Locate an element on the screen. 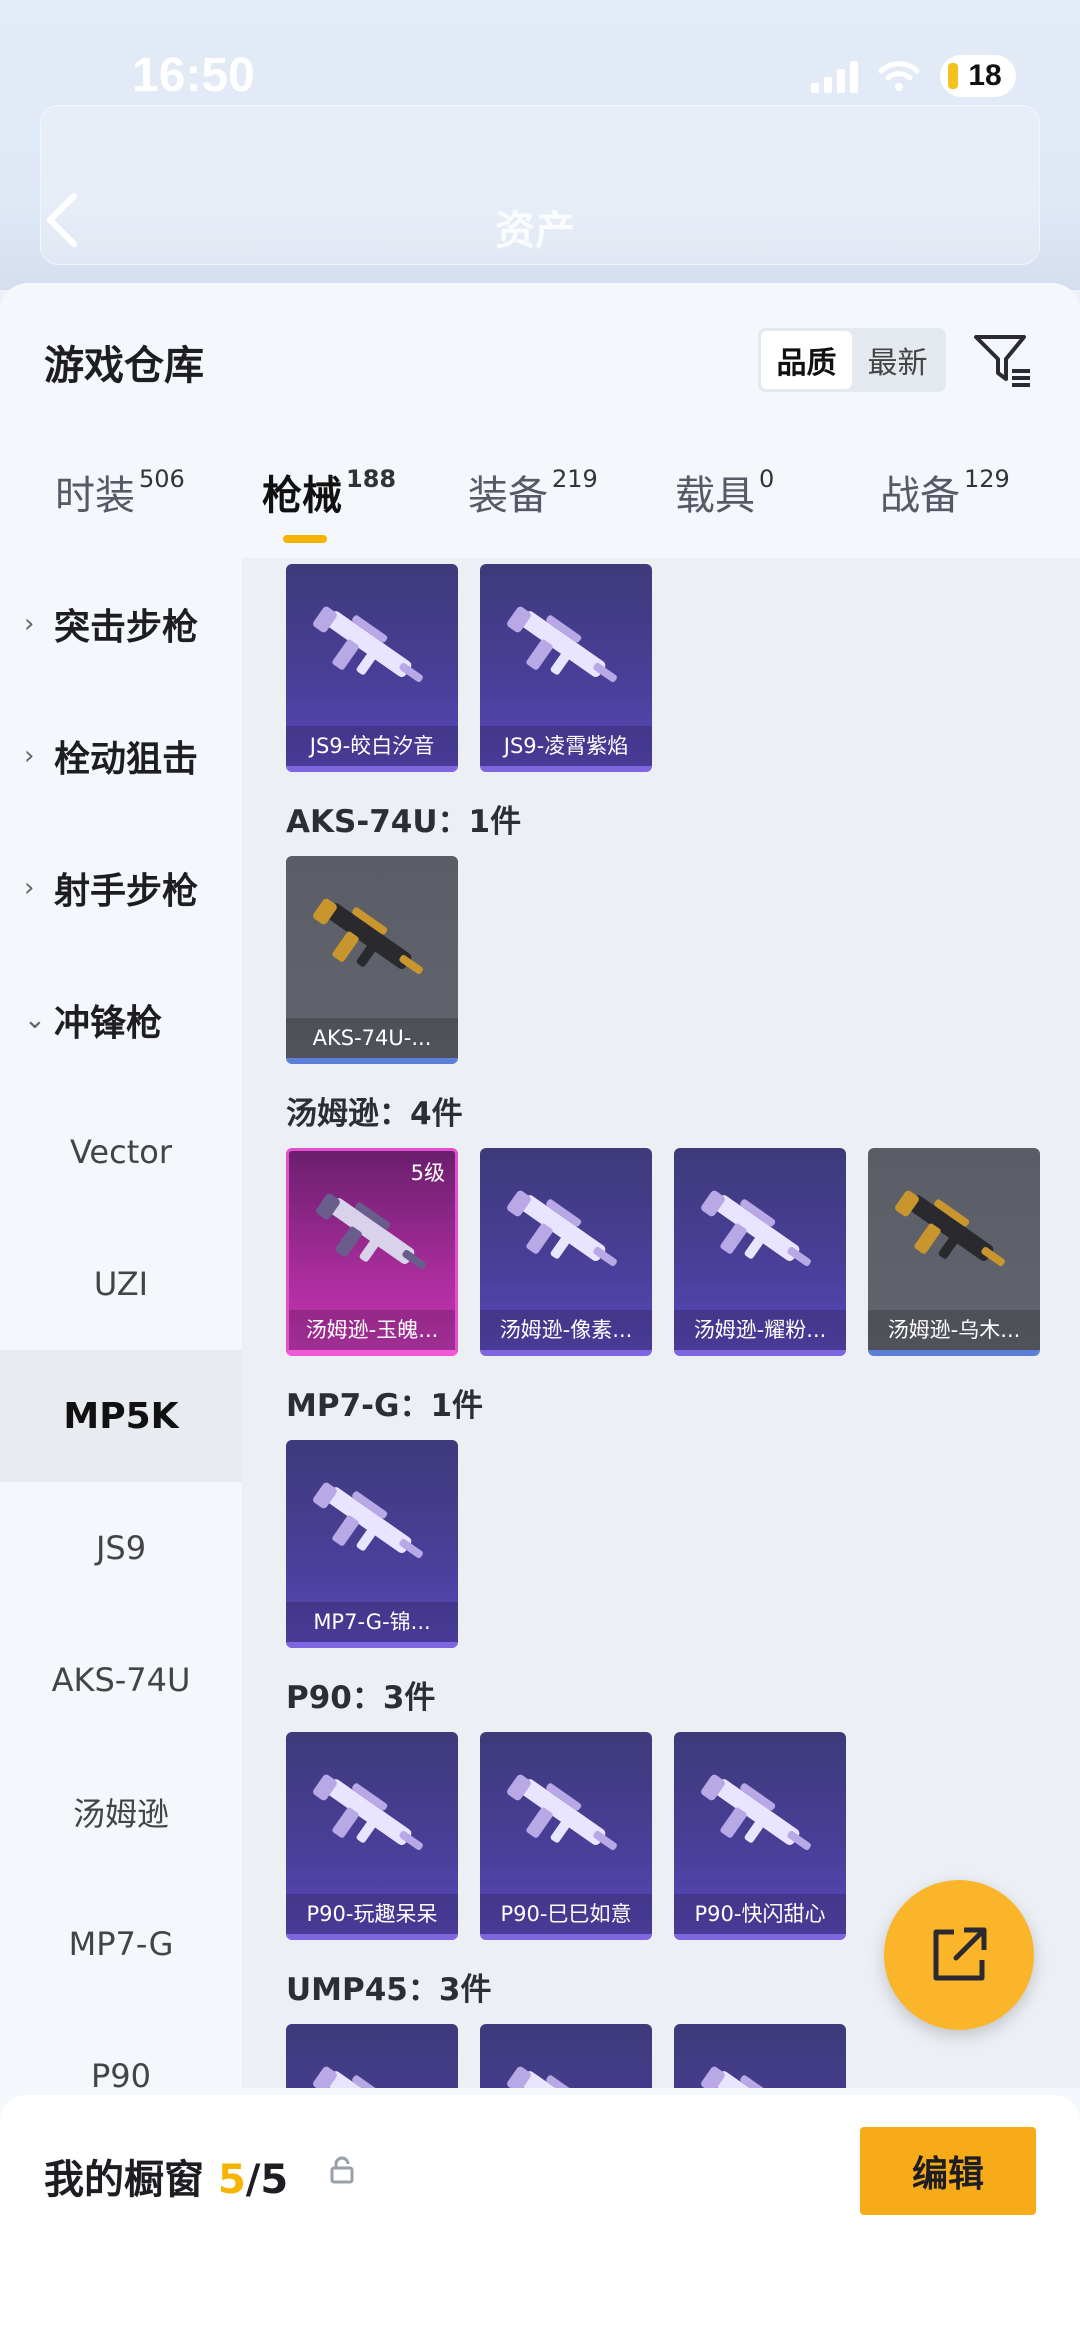 The height and width of the screenshot is (2341, 1080). weapon-card: JS9-皎白汐音 is located at coordinates (372, 668).